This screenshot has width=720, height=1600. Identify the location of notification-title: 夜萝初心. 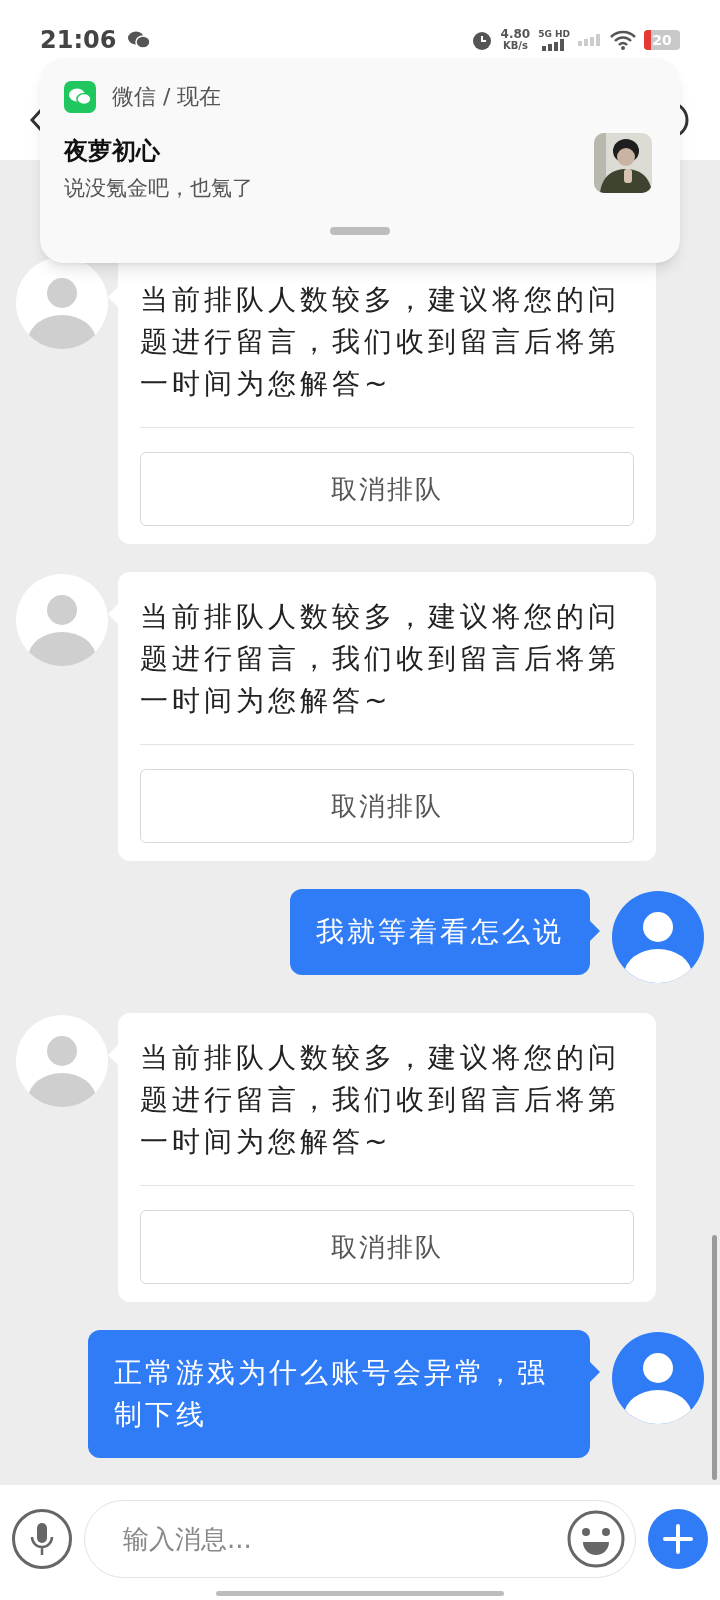
(112, 151).